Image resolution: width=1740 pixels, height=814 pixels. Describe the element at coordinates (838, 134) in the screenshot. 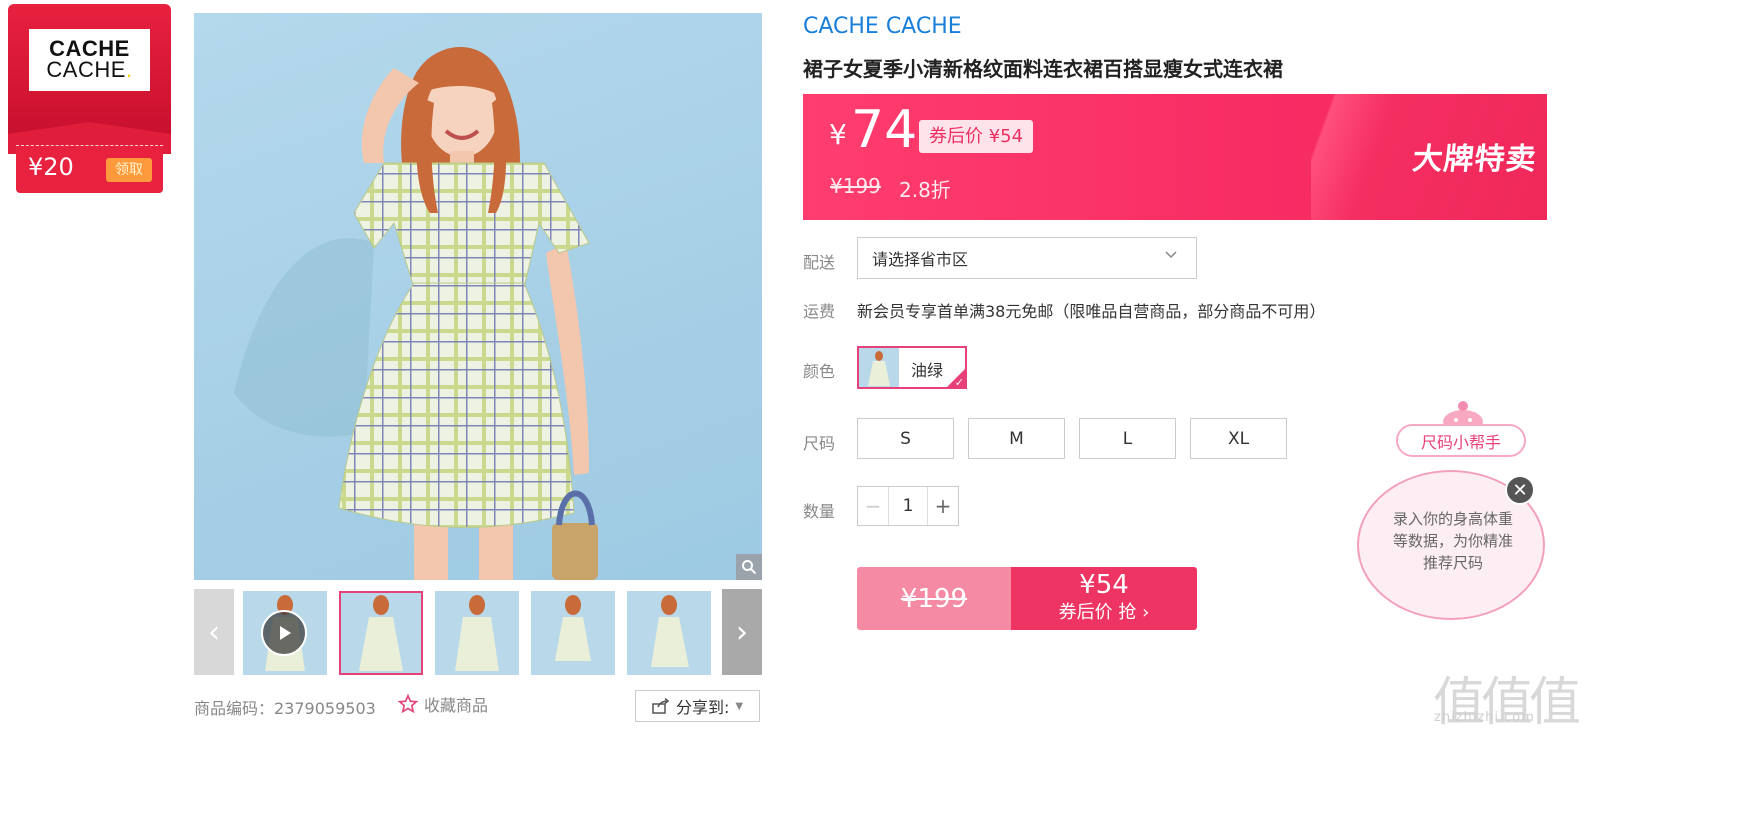

I see `price-currency: ¥` at that location.